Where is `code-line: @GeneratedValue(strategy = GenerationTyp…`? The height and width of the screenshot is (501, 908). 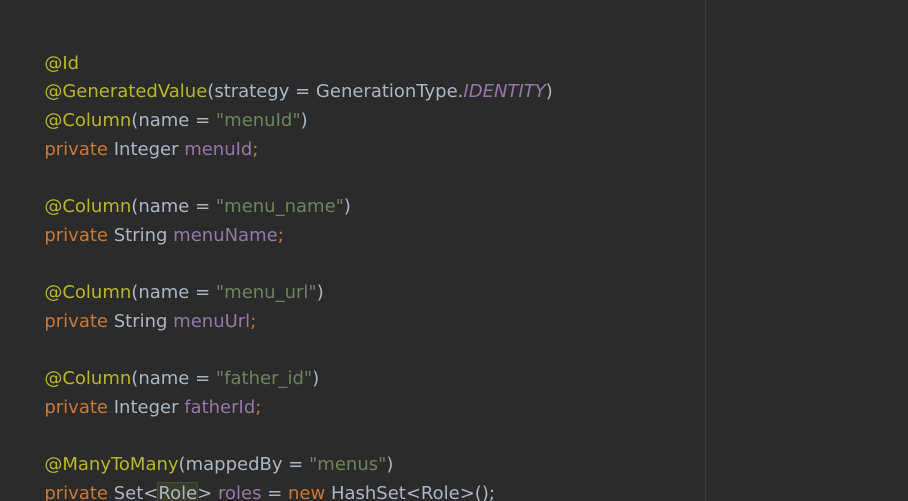 code-line: @GeneratedValue(strategy = GenerationTyp… is located at coordinates (281, 76).